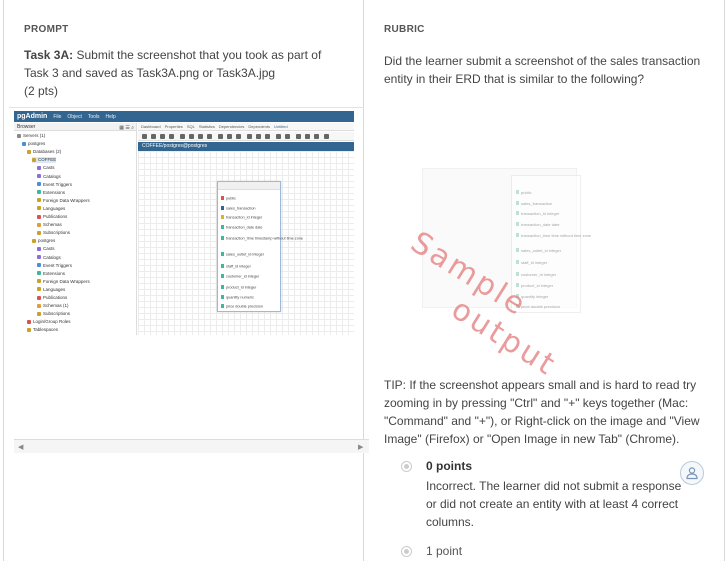 This screenshot has width=728, height=561. I want to click on browser-title: Browser, so click(26, 127).